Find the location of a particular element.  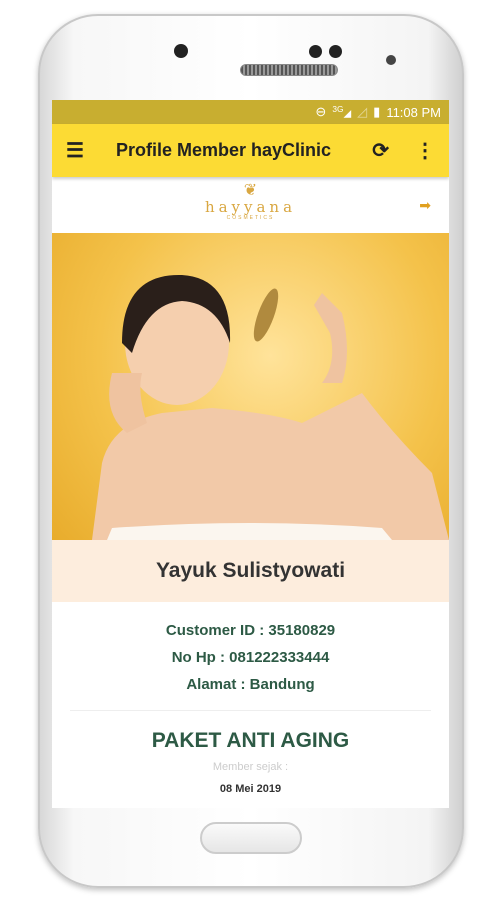

home-button is located at coordinates (251, 838).